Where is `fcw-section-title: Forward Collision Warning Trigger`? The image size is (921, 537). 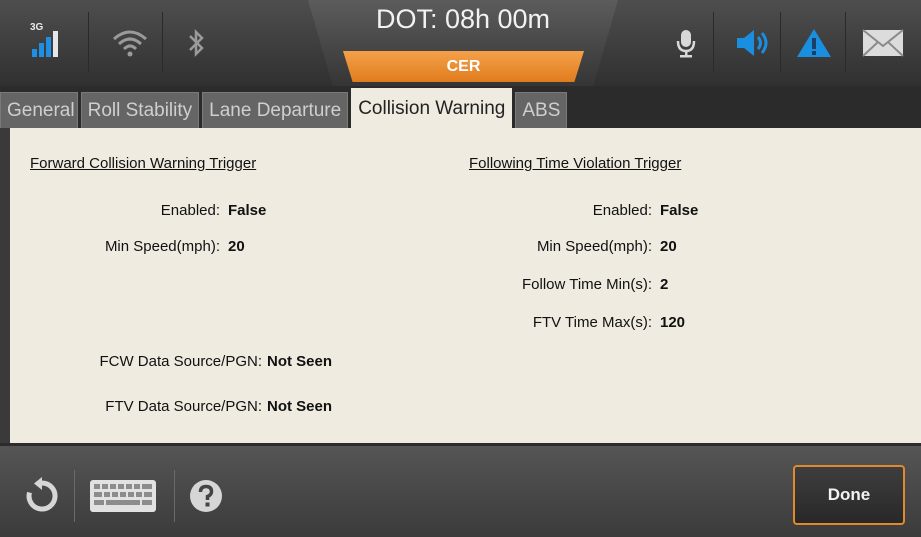 fcw-section-title: Forward Collision Warning Trigger is located at coordinates (143, 163).